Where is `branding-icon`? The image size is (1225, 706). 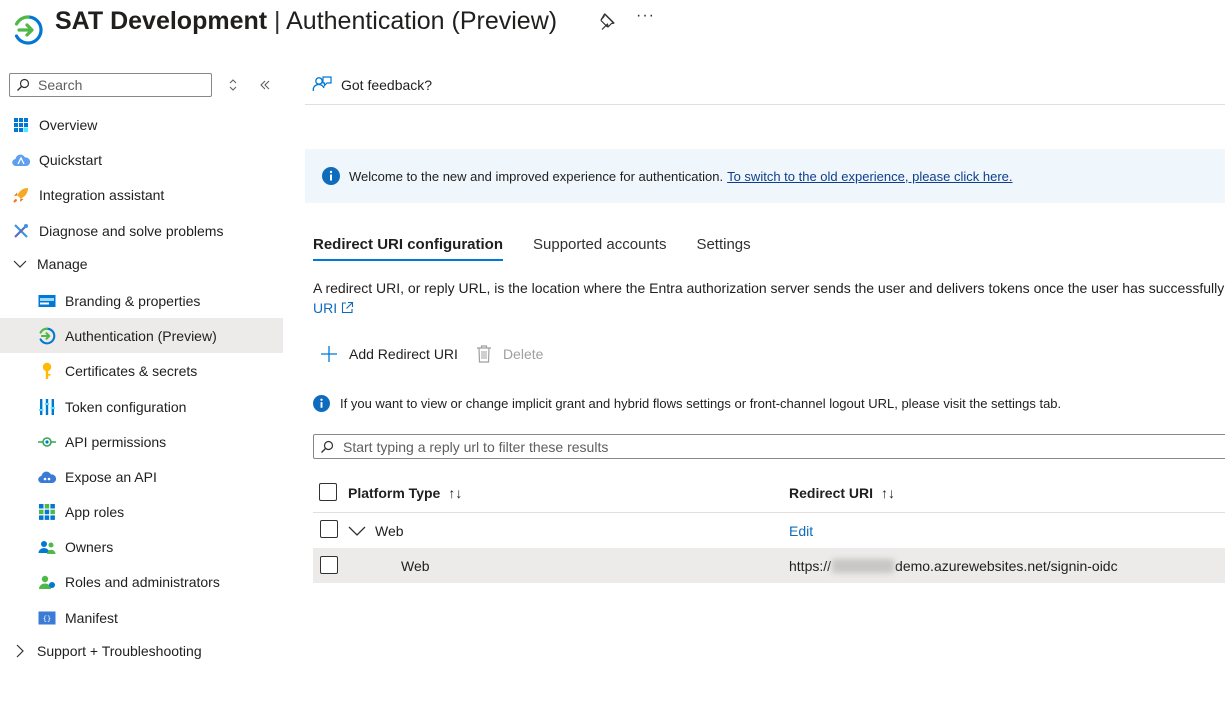
branding-icon is located at coordinates (47, 301).